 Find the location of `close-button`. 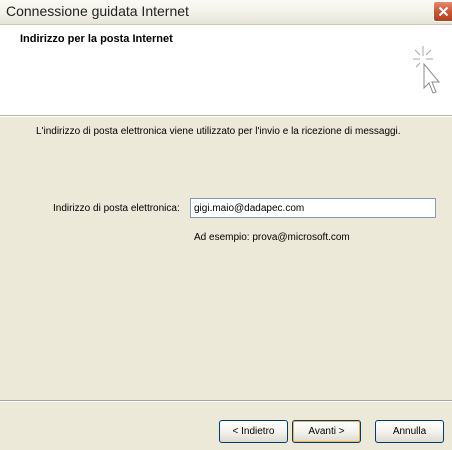

close-button is located at coordinates (442, 11).